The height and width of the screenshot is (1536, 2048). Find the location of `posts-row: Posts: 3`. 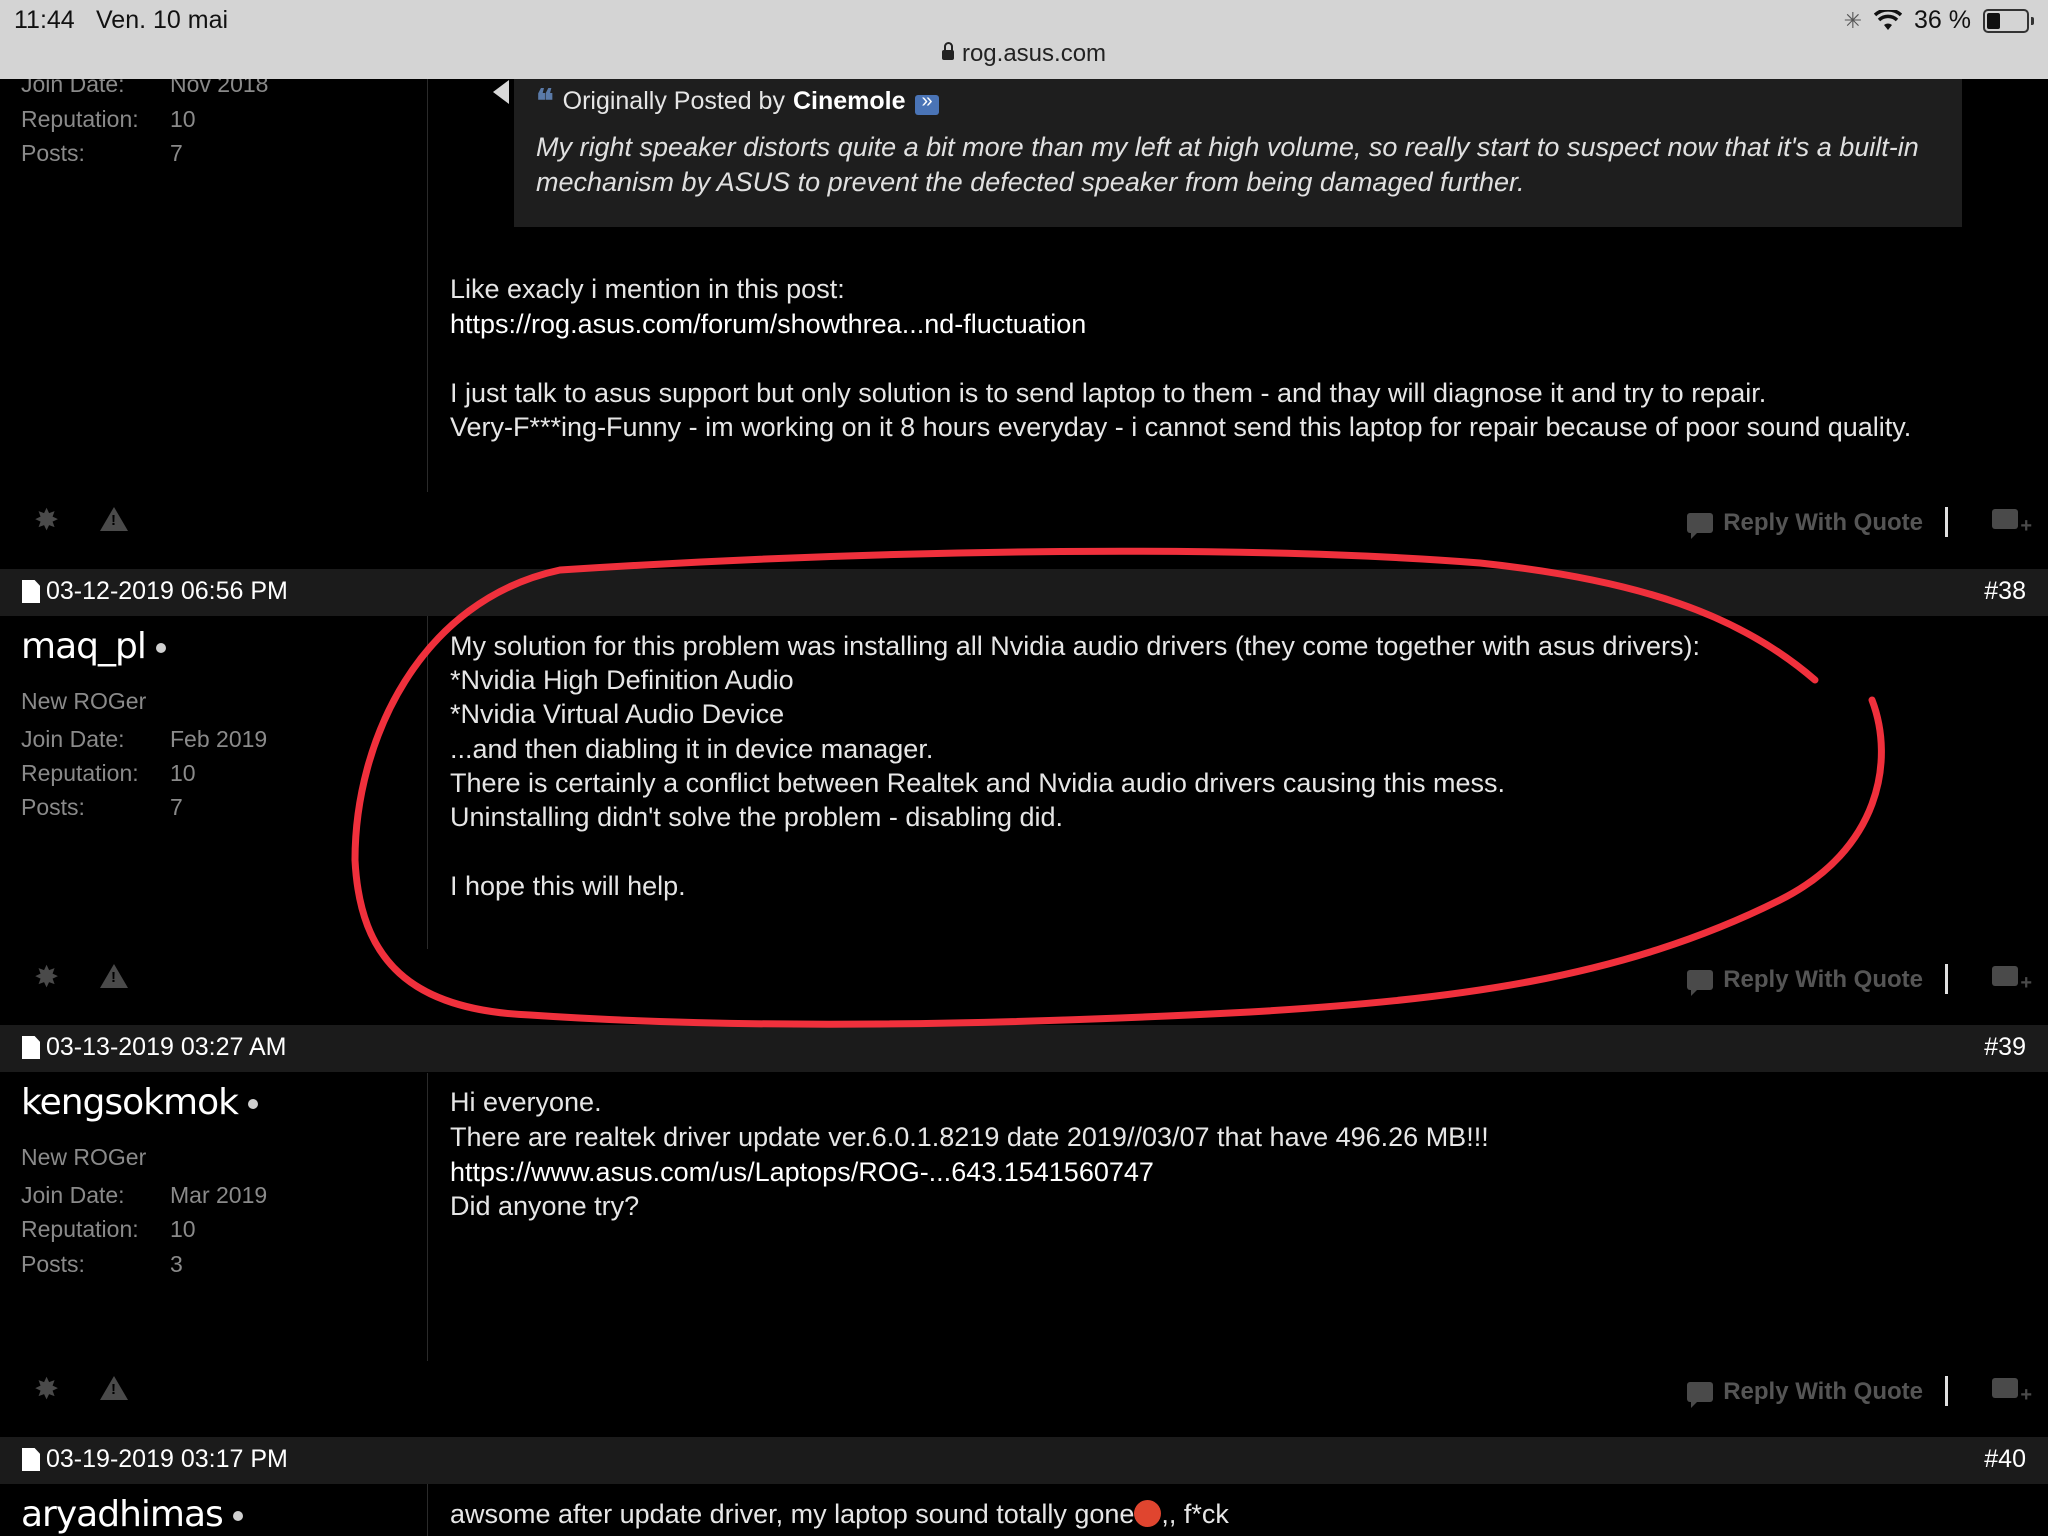

posts-row: Posts: 3 is located at coordinates (102, 1264).